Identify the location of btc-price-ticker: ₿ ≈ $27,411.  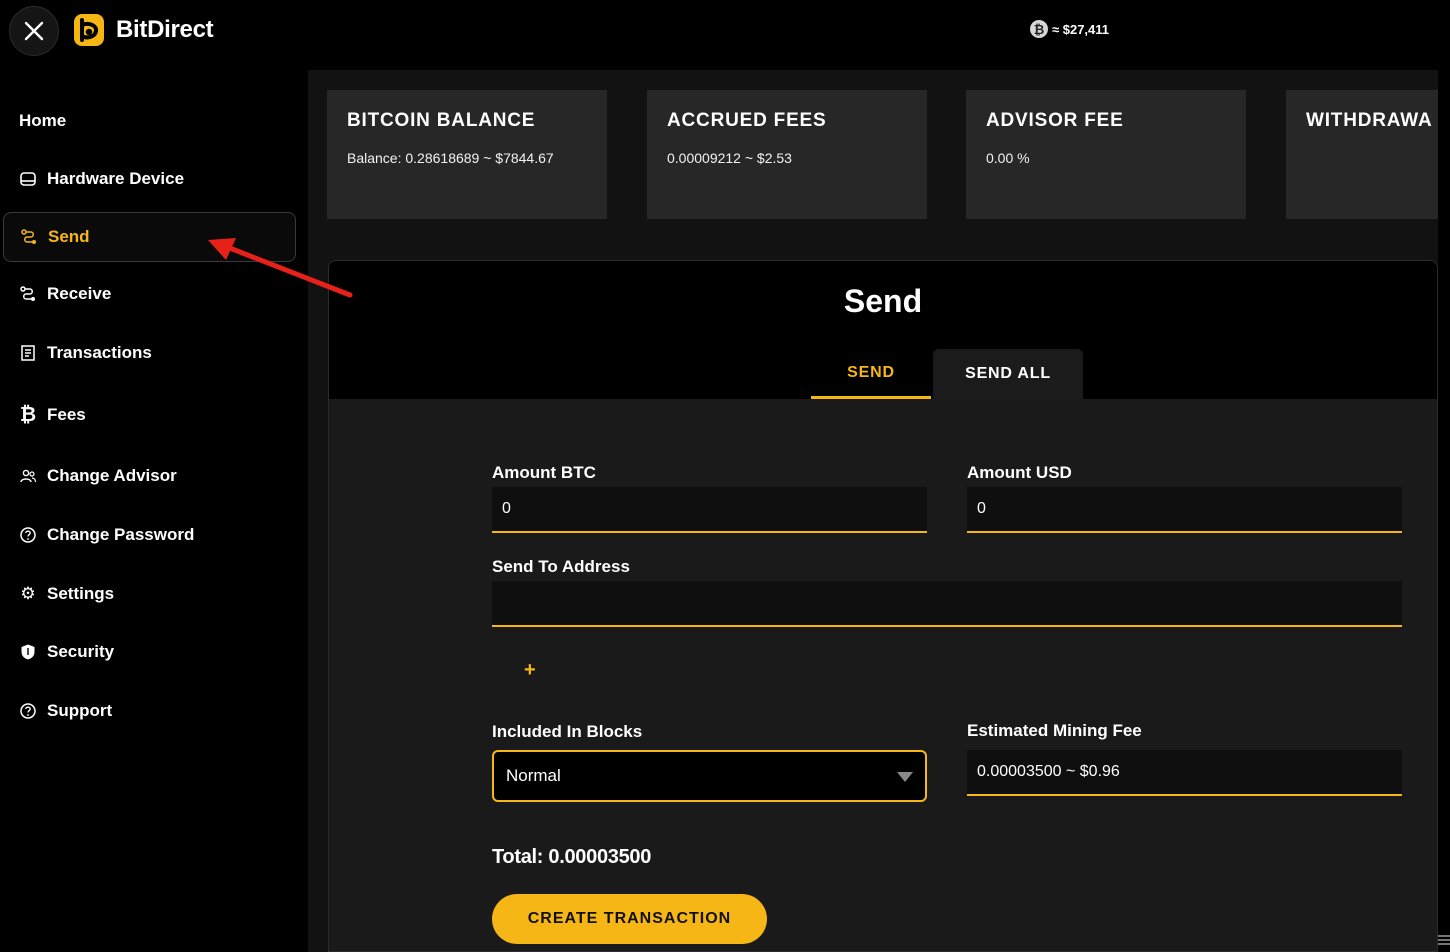
(1069, 29).